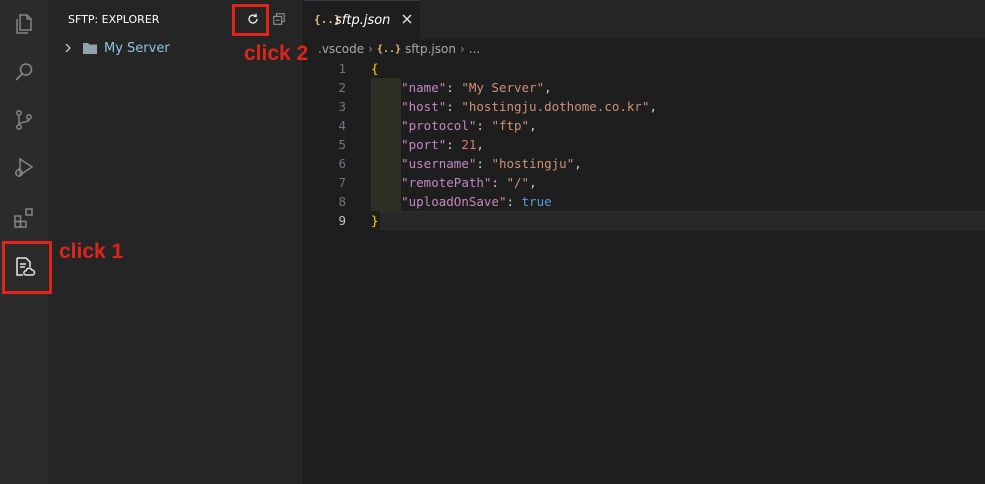 This screenshot has height=484, width=985. What do you see at coordinates (279, 19) in the screenshot?
I see `collapse-all-icon` at bounding box center [279, 19].